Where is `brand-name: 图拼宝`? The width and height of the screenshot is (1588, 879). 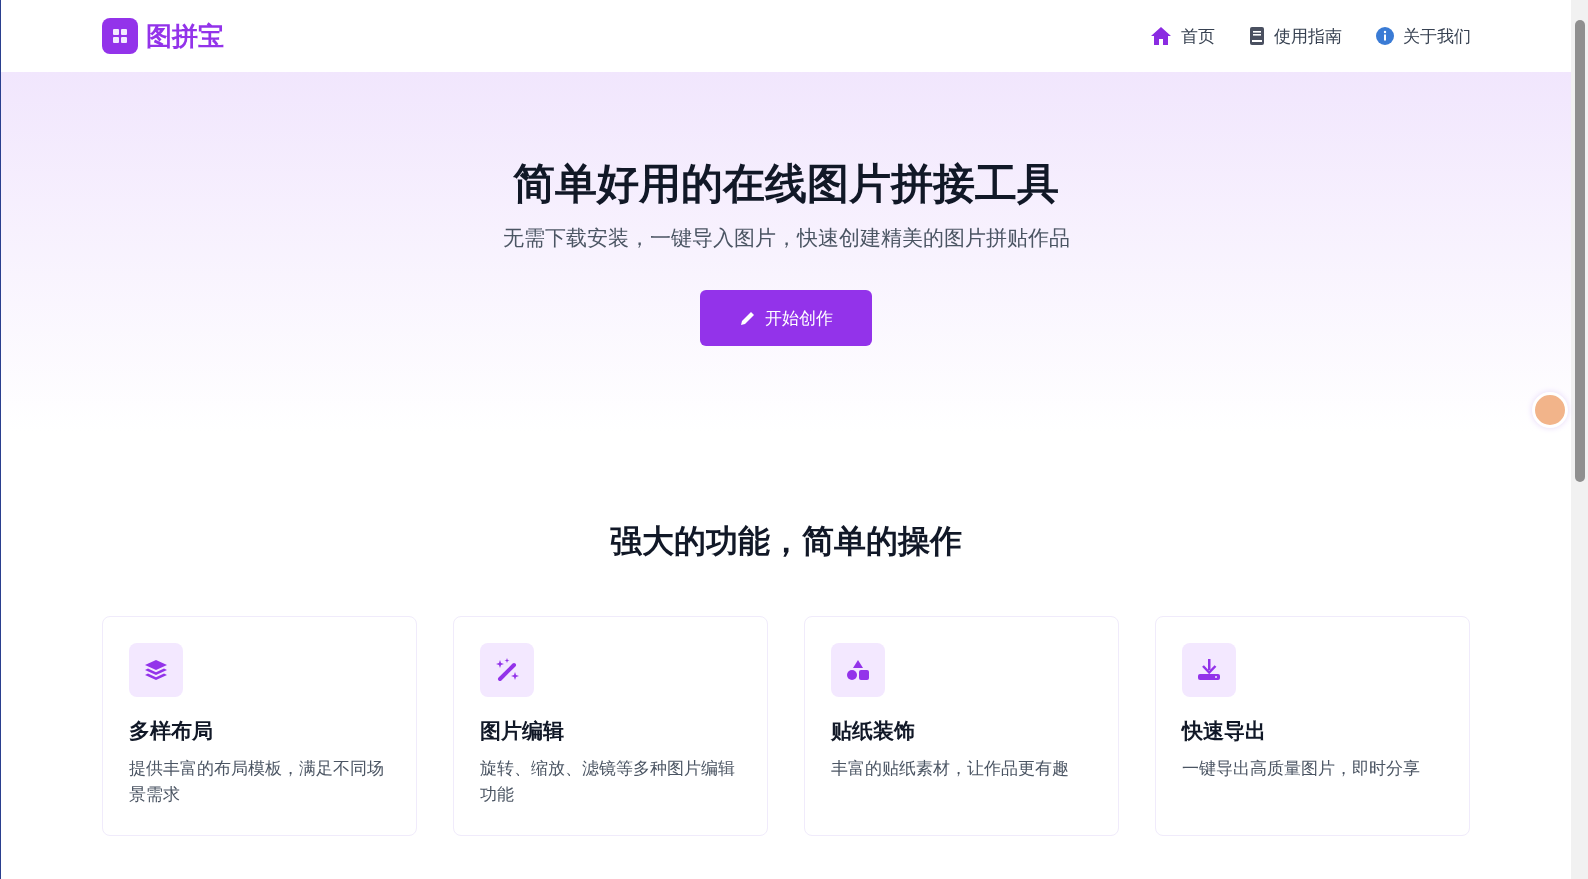 brand-name: 图拼宝 is located at coordinates (185, 36).